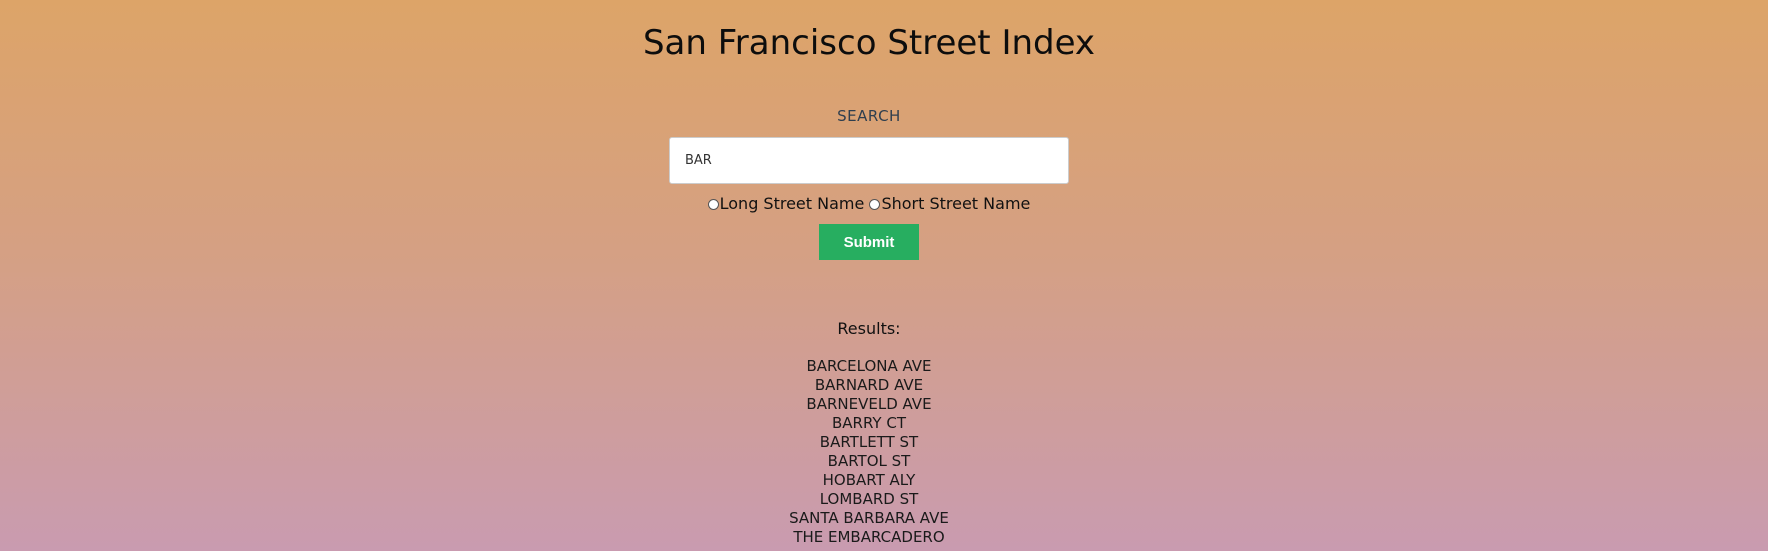 The width and height of the screenshot is (1768, 551). I want to click on street-name-options: Long Street Name Short Street Name, so click(869, 204).